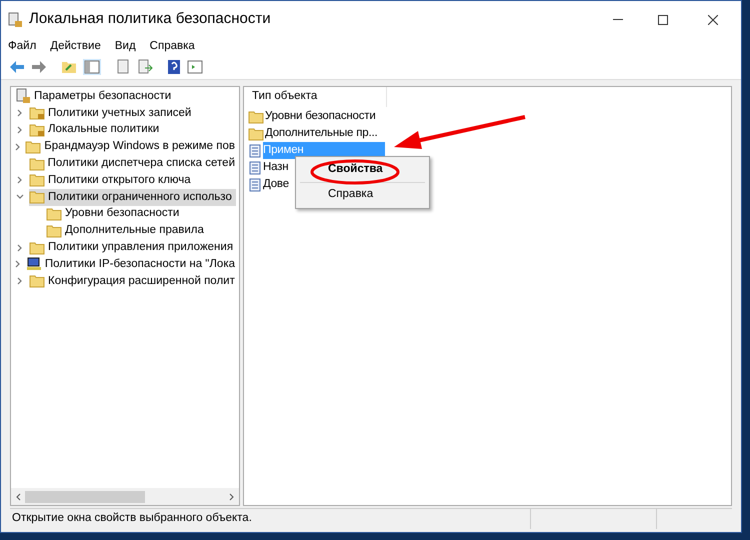 This screenshot has height=540, width=750. I want to click on list-item: Дове, so click(276, 185).